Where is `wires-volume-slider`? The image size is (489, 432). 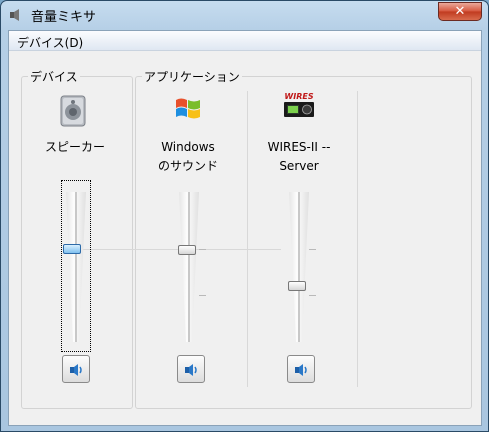
wires-volume-slider is located at coordinates (299, 267).